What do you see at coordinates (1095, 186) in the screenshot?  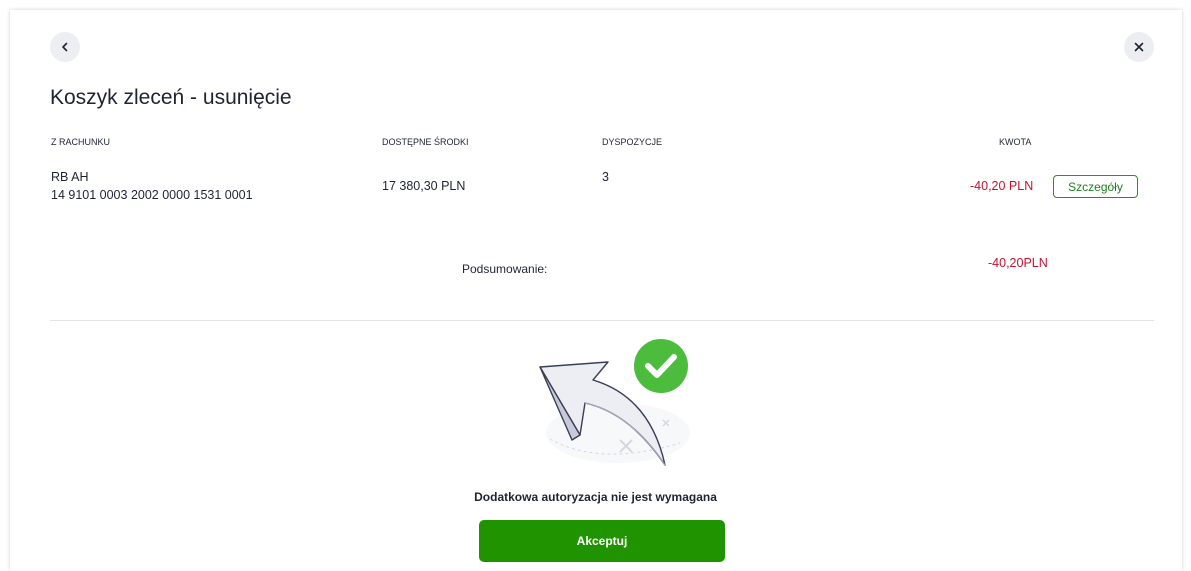 I see `details-button: Szczegóły` at bounding box center [1095, 186].